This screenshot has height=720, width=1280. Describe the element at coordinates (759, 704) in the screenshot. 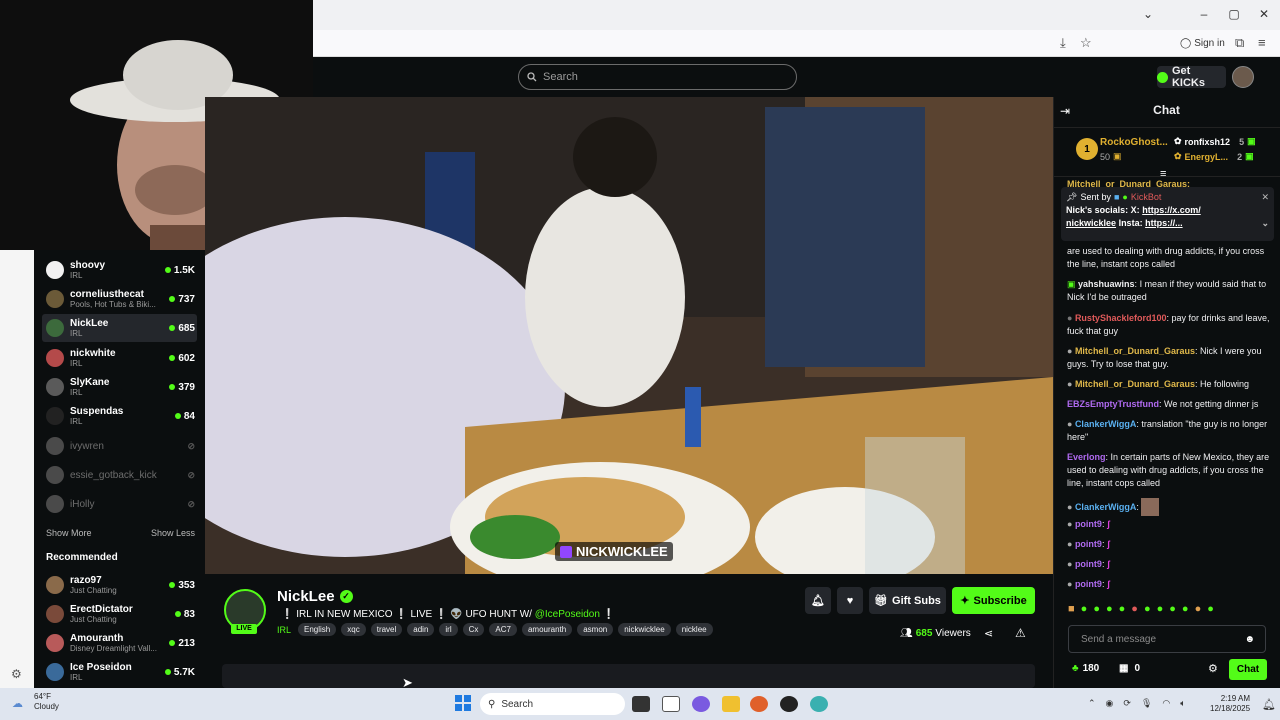

I see `firefox-icon` at that location.